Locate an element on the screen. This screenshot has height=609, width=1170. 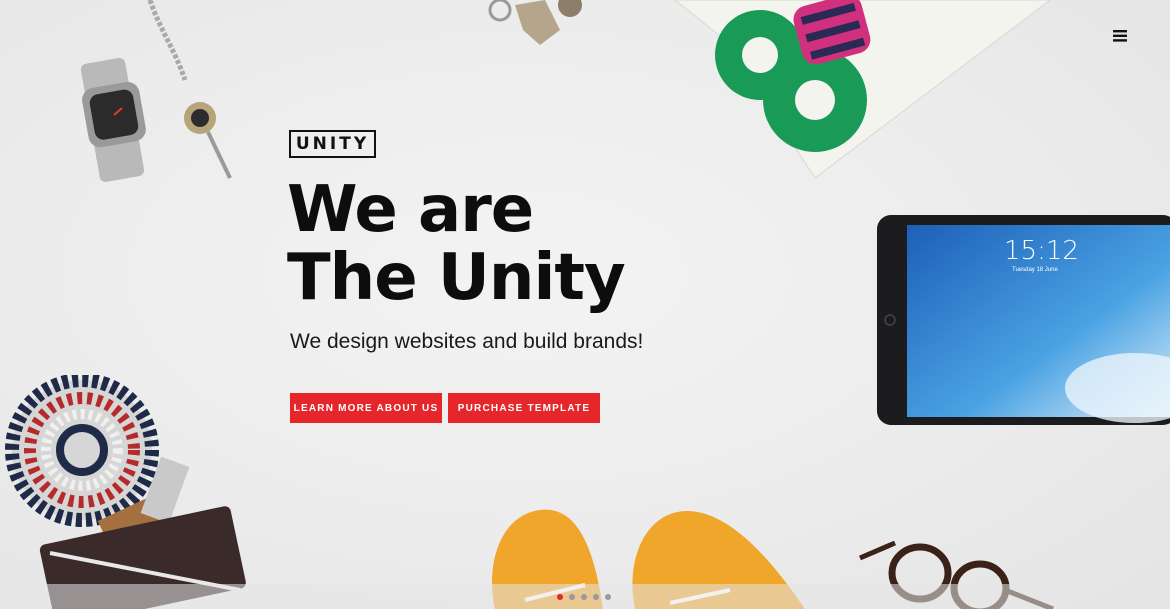
headline-line-2: The Unity is located at coordinates (456, 278).